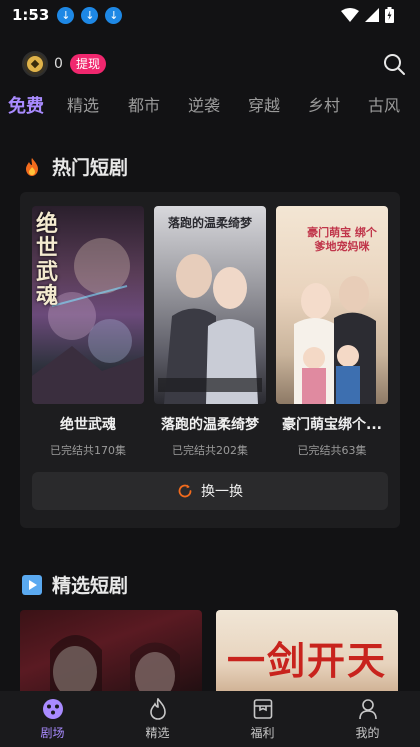  I want to click on drama-card: 落跑的温柔绮梦 落跑的温柔绮梦 已完结共202集, so click(210, 332).